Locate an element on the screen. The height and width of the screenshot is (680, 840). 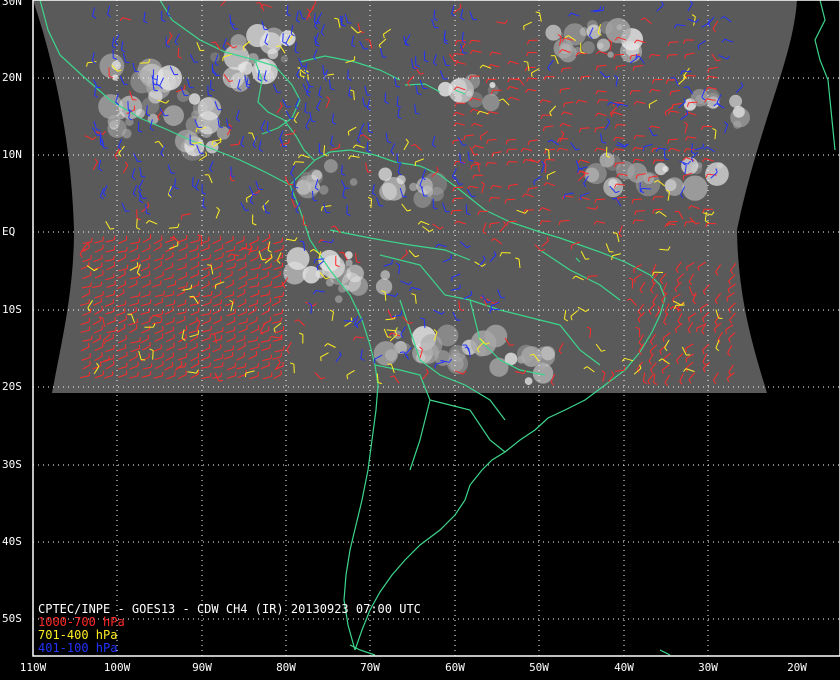
lon-label: 80W is located at coordinates (286, 667).